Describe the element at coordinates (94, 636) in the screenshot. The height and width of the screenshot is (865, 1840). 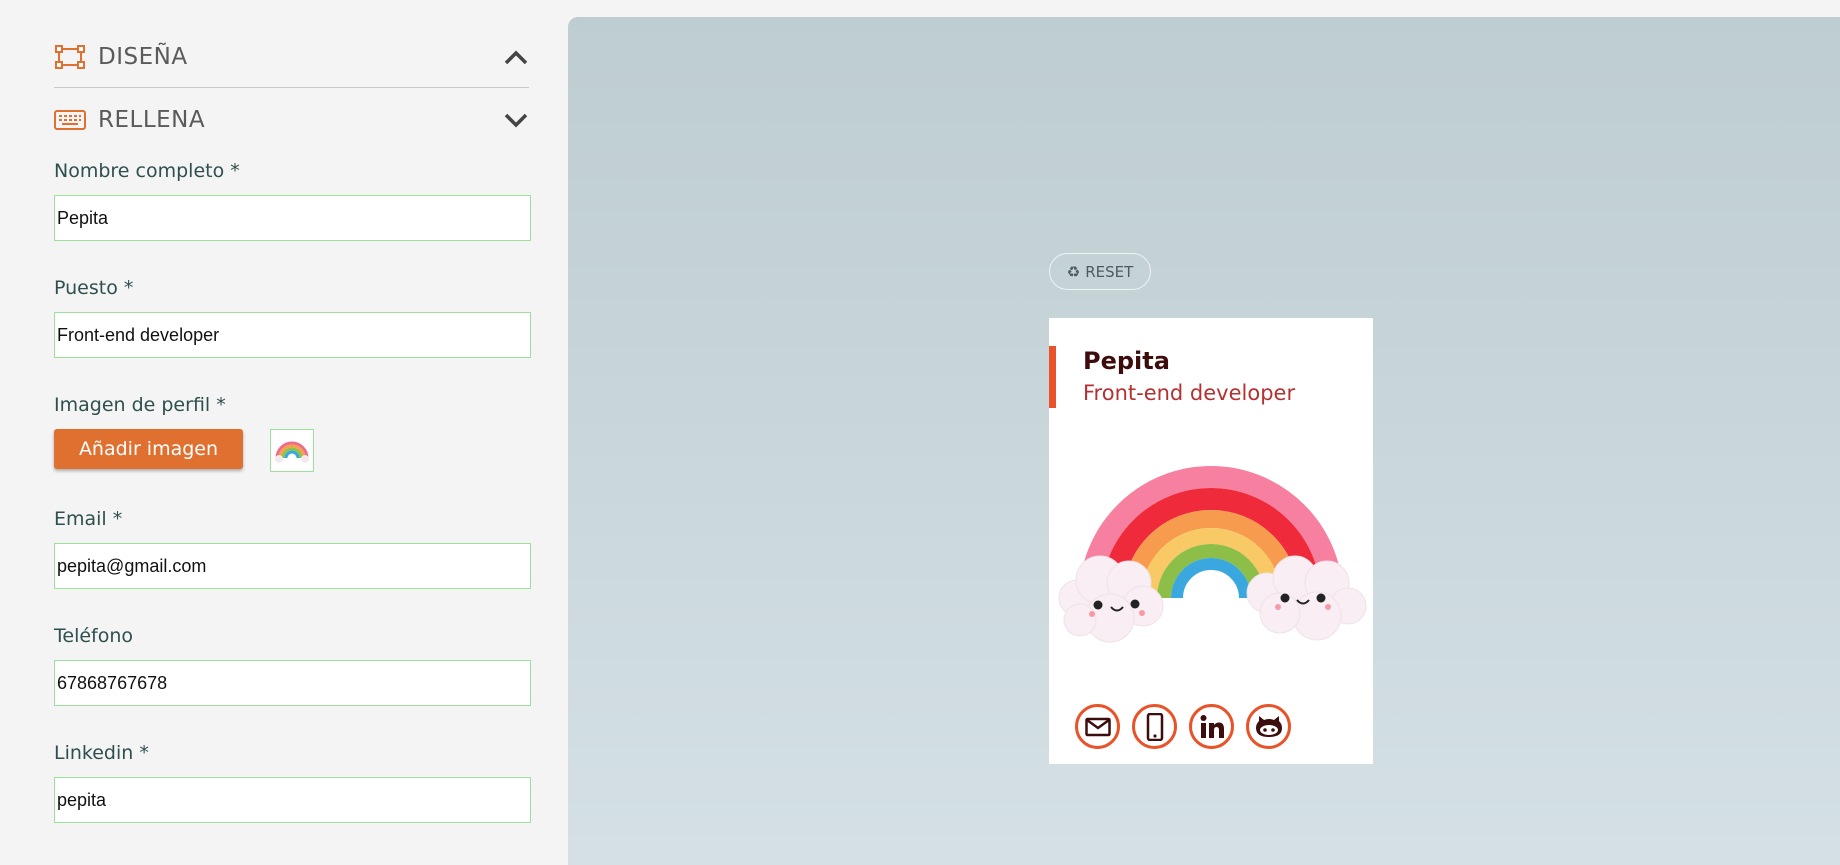
I see `phone-label: Teléfono` at that location.